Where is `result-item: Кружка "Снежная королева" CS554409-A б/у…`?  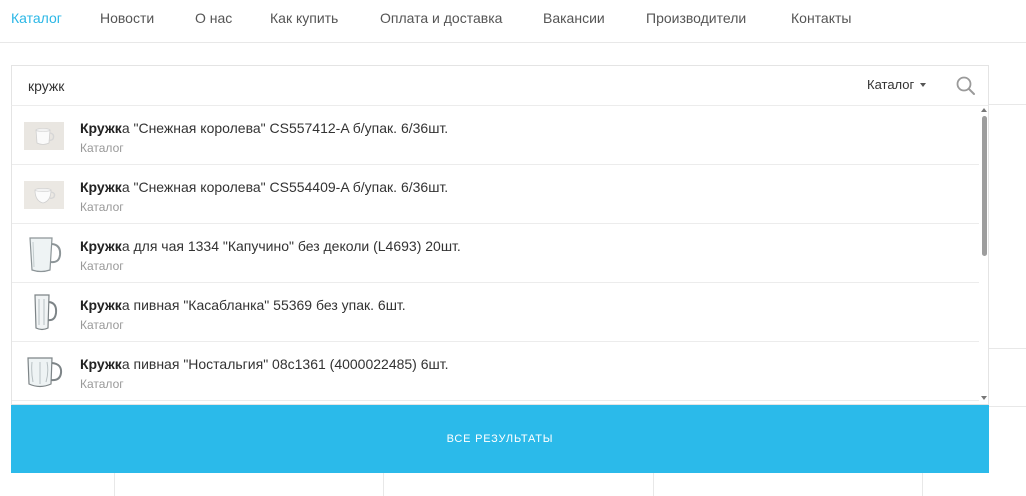 result-item: Кружка "Снежная королева" CS554409-A б/у… is located at coordinates (495, 194).